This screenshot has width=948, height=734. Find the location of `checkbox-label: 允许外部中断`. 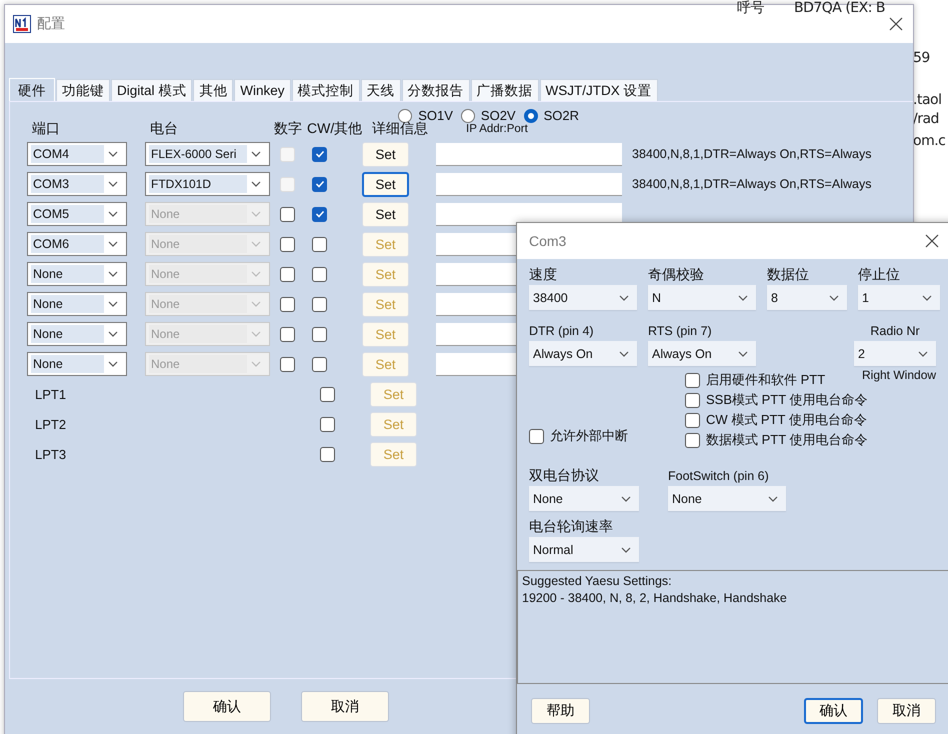

checkbox-label: 允许外部中断 is located at coordinates (589, 436).